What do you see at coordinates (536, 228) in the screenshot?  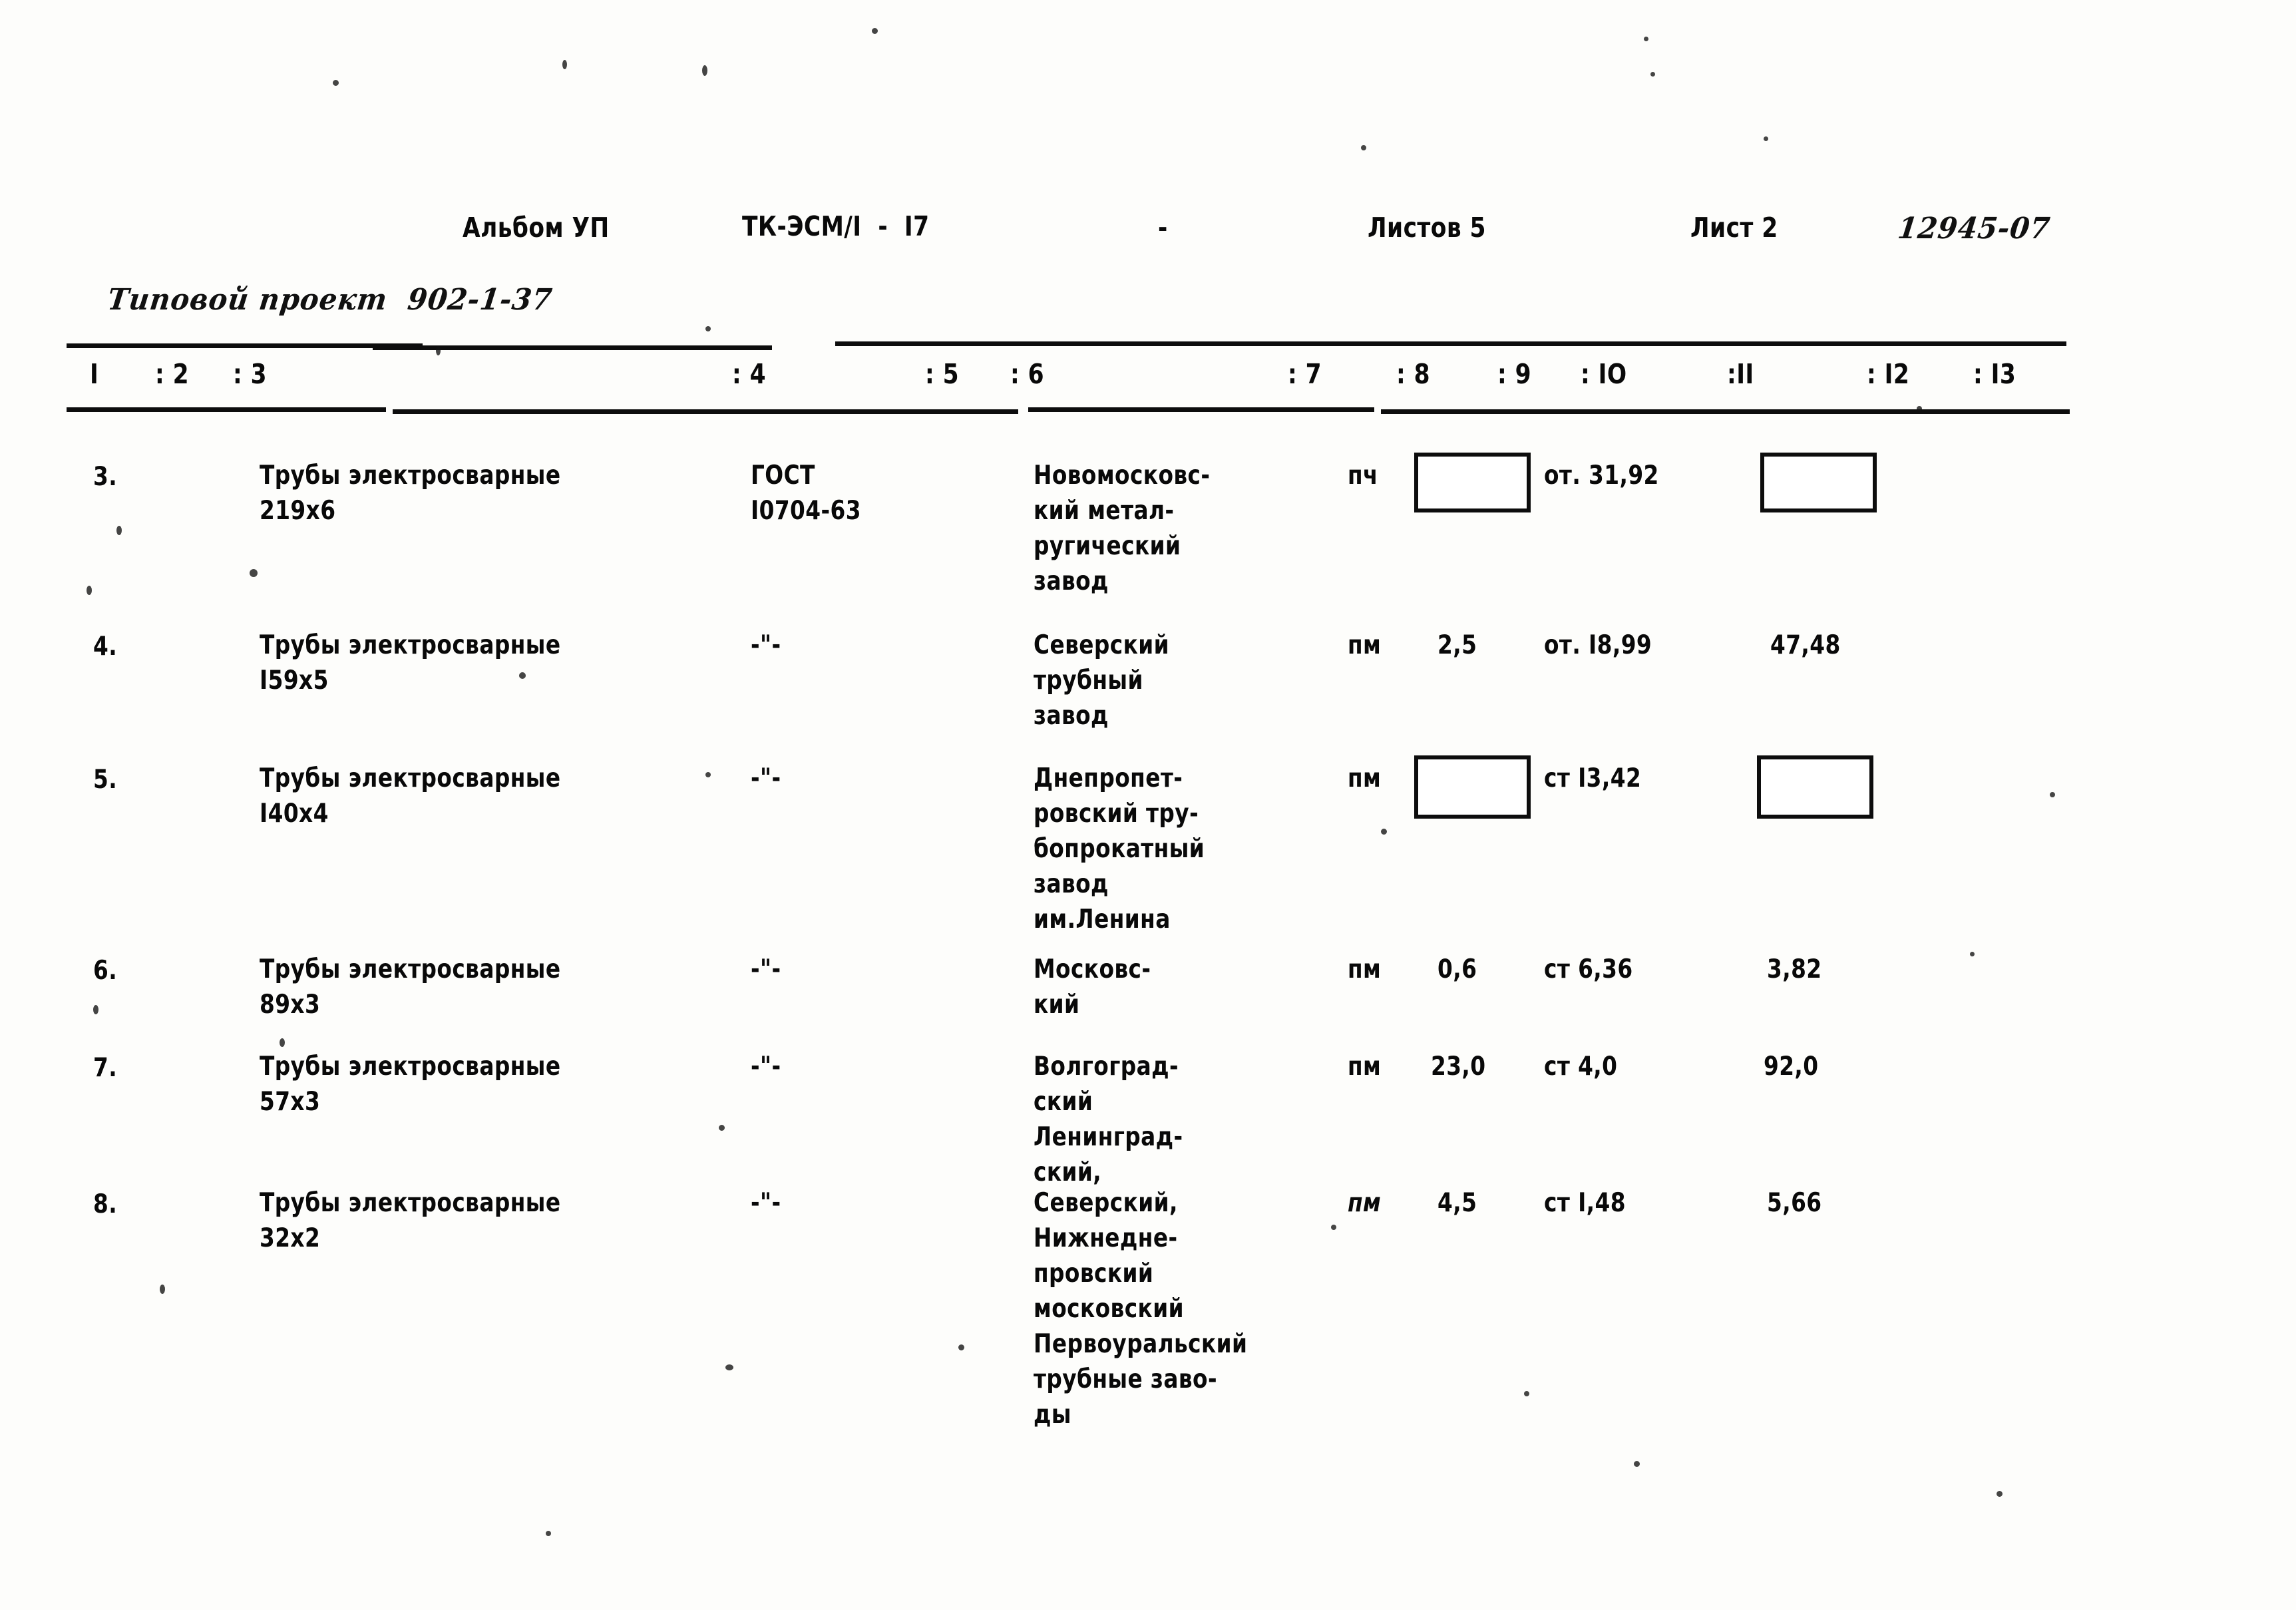 I see `album-label: Альбом УП` at bounding box center [536, 228].